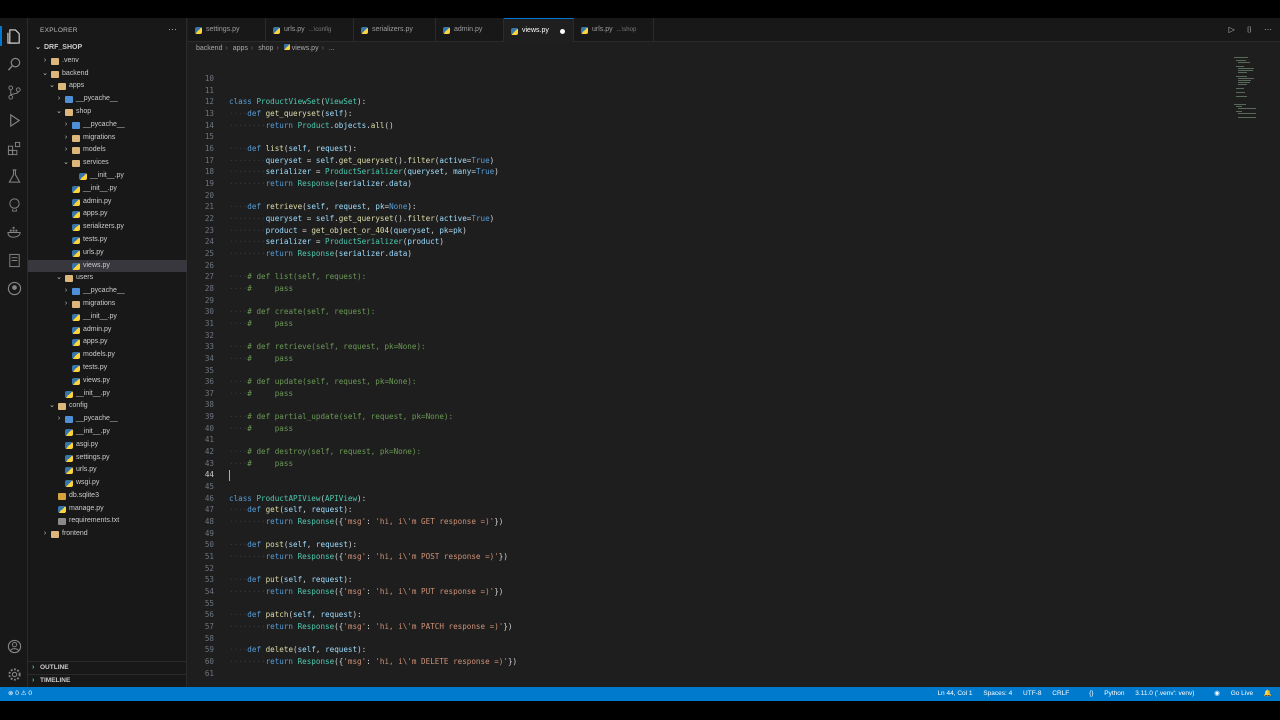  Describe the element at coordinates (1102, 693) in the screenshot. I see `language-mode: {} Python` at that location.